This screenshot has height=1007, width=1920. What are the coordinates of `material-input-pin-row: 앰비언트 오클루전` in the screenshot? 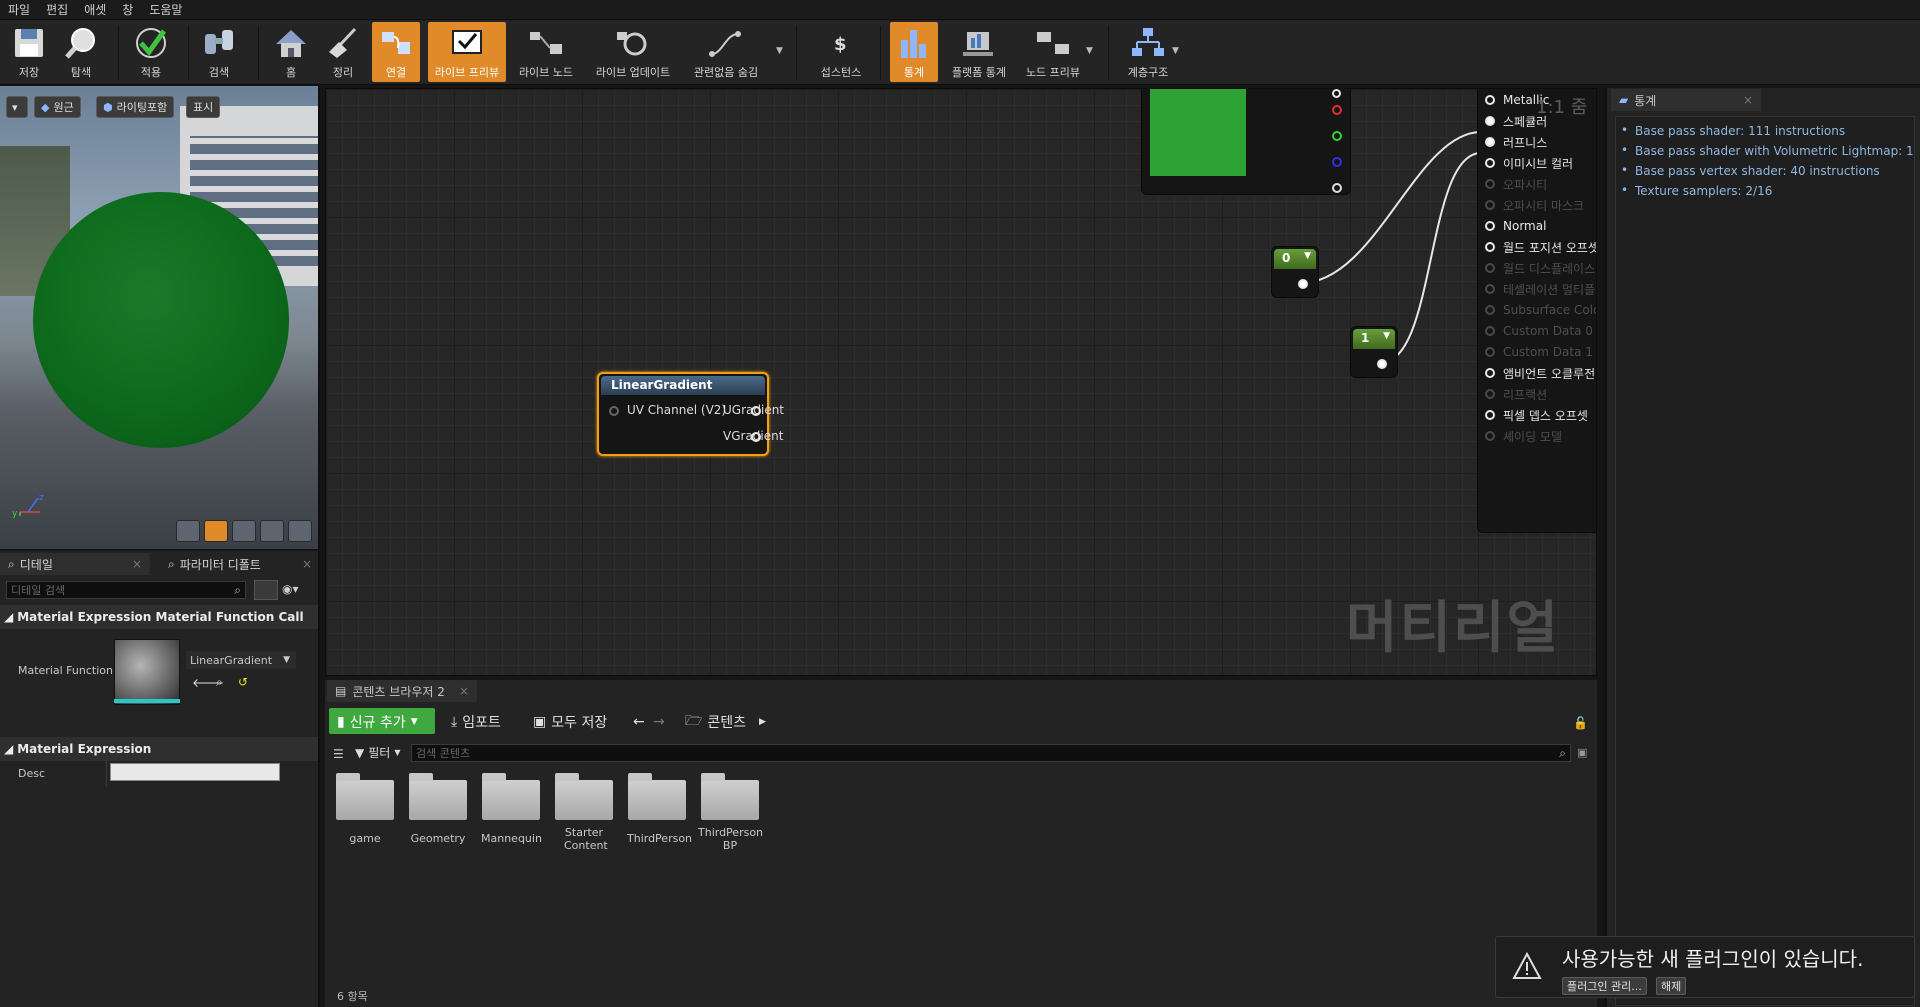 It's located at (1540, 373).